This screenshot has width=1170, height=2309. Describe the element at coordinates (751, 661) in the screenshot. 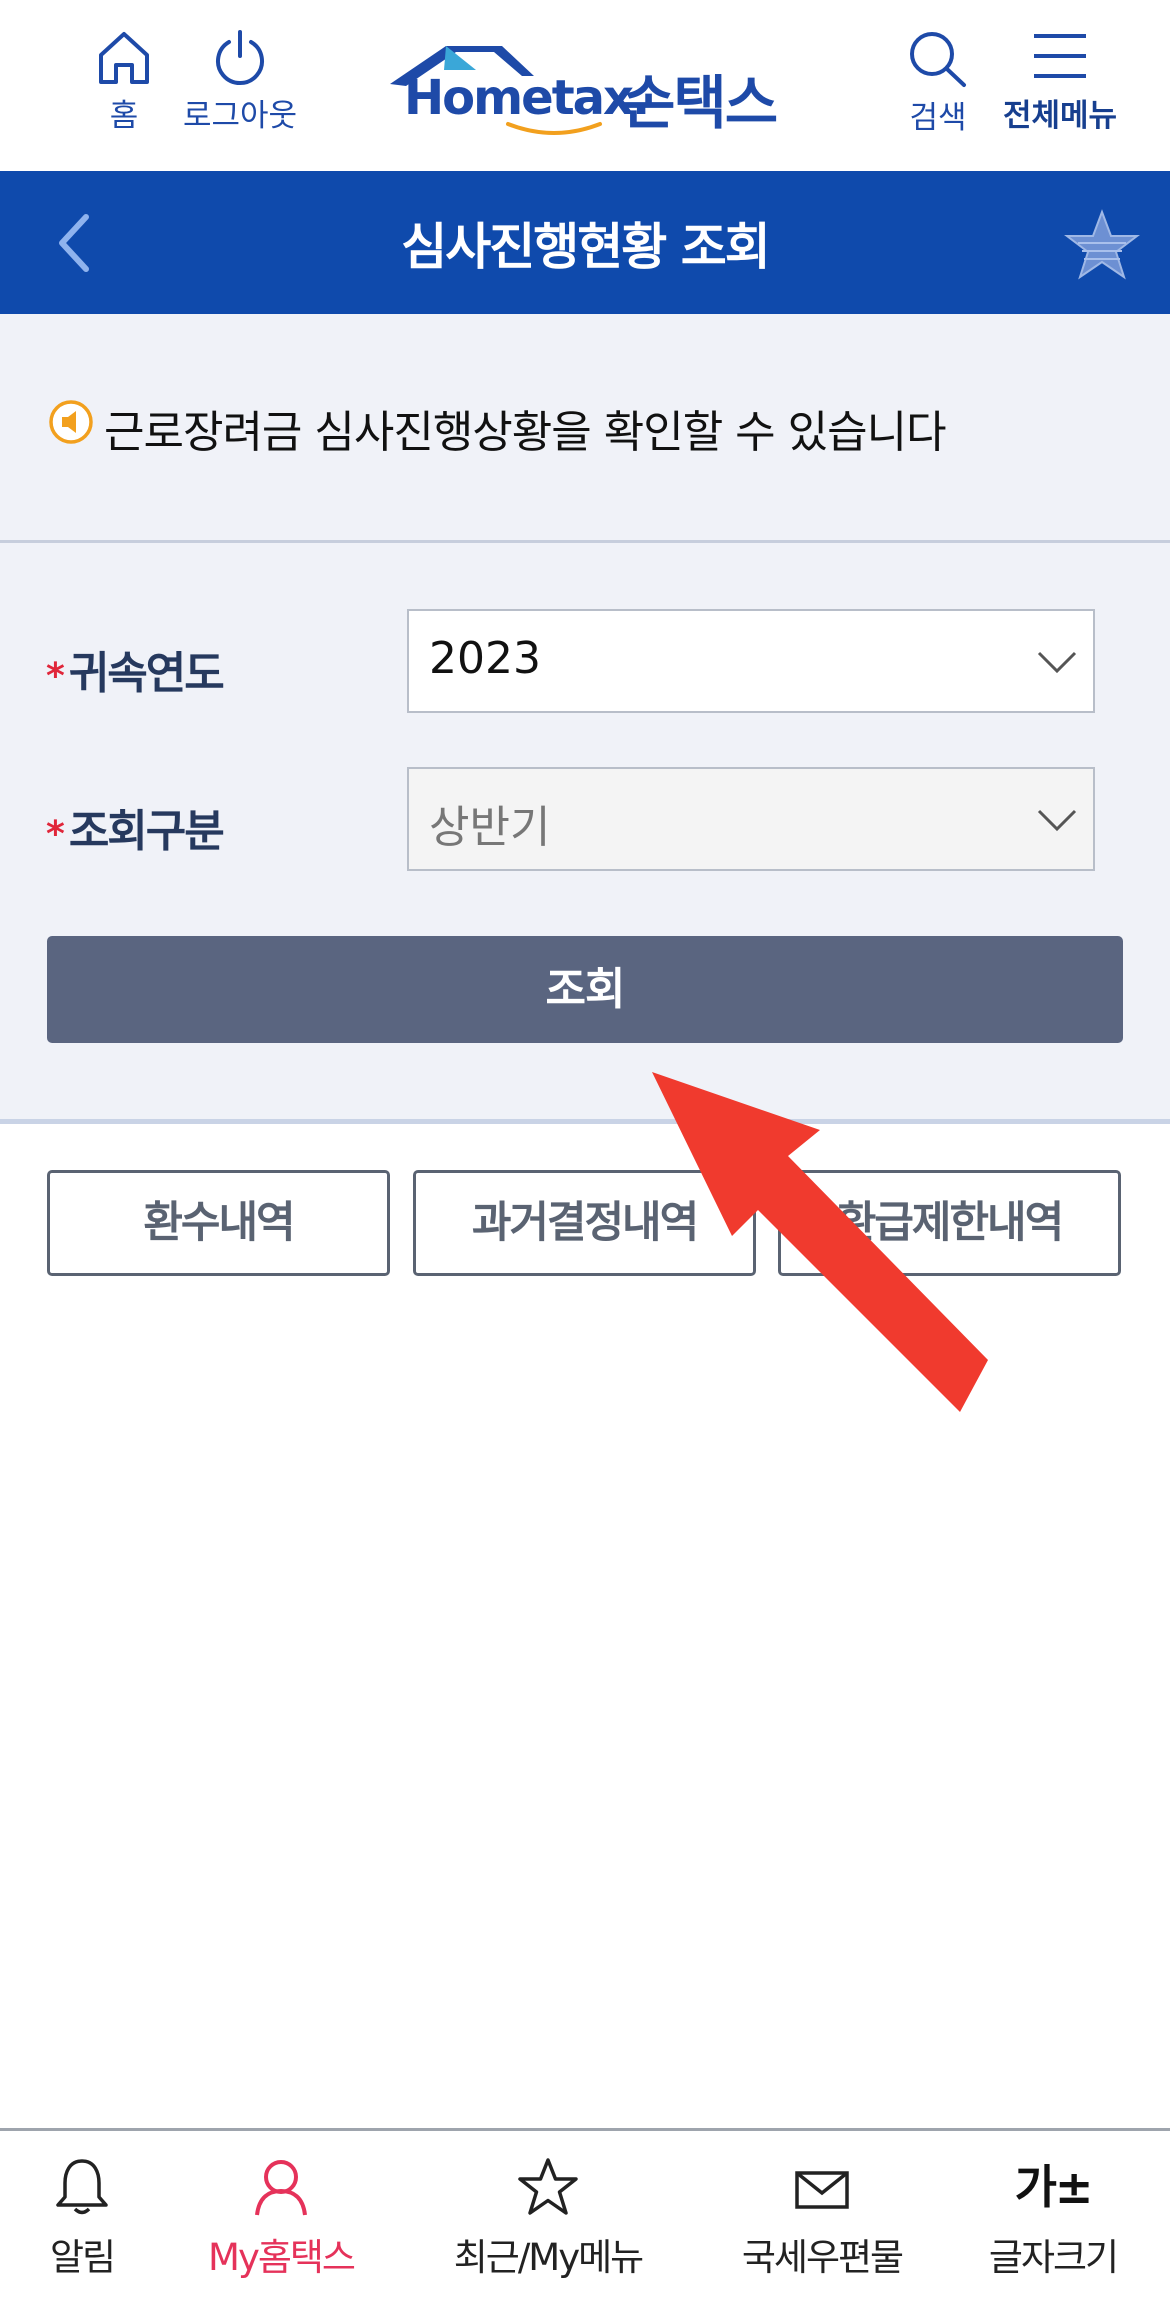

I see `year-select: 2023` at that location.